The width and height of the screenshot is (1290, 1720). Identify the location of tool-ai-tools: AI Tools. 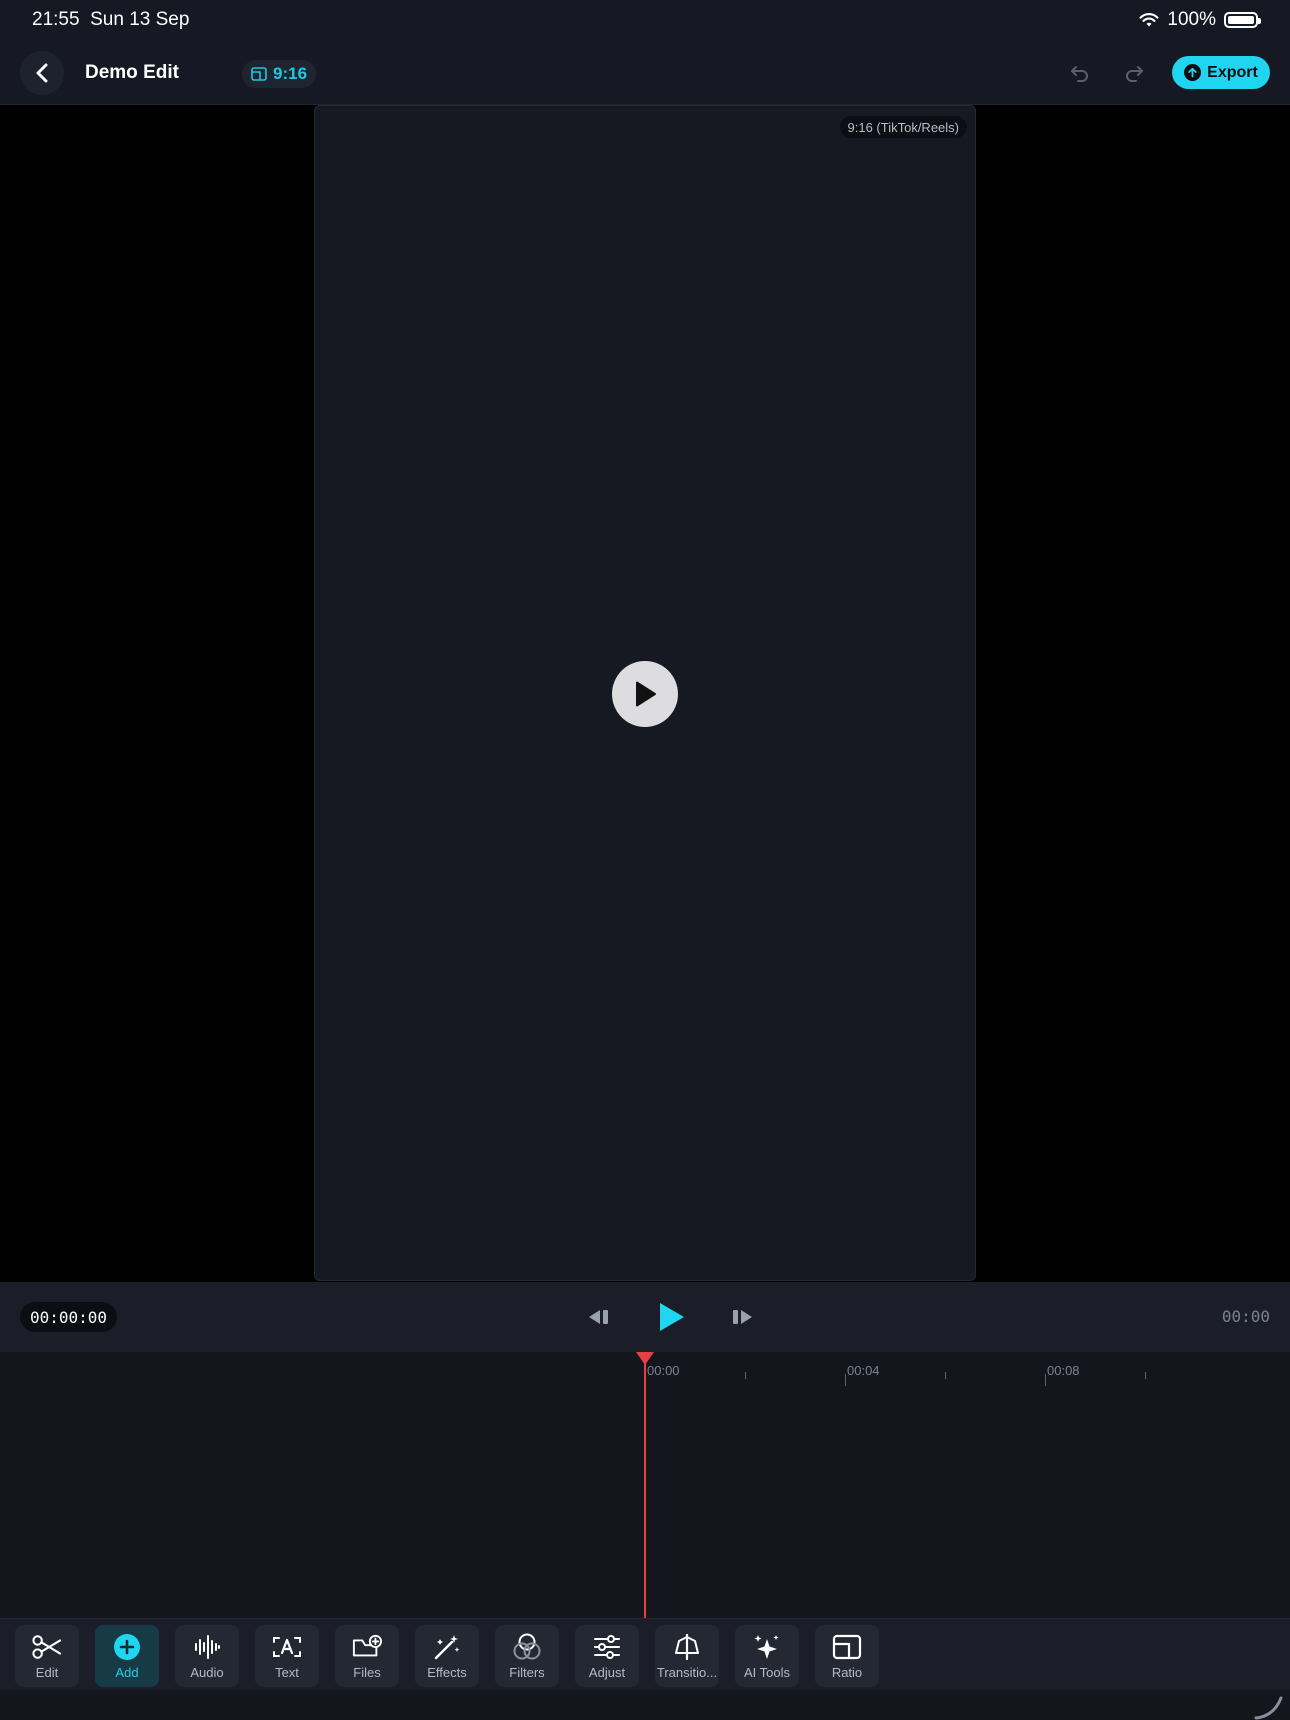
(767, 1656).